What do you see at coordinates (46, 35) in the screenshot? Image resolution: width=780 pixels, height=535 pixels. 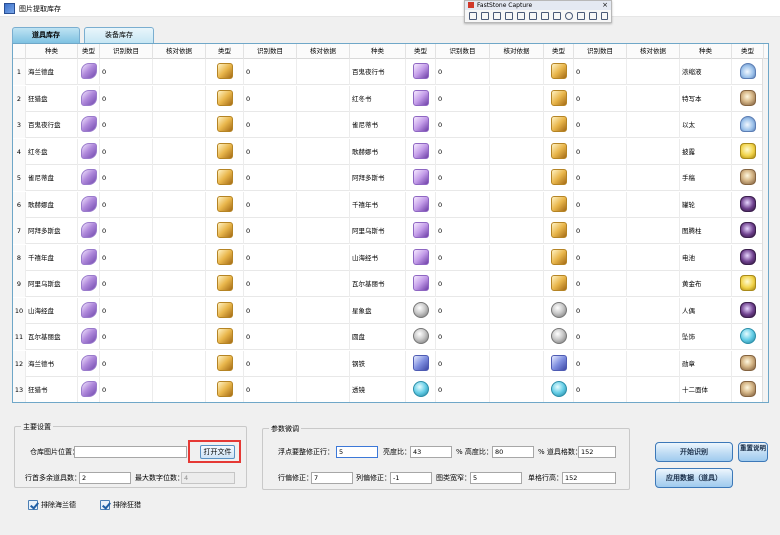 I see `tab-item-inventory: 道具库存` at bounding box center [46, 35].